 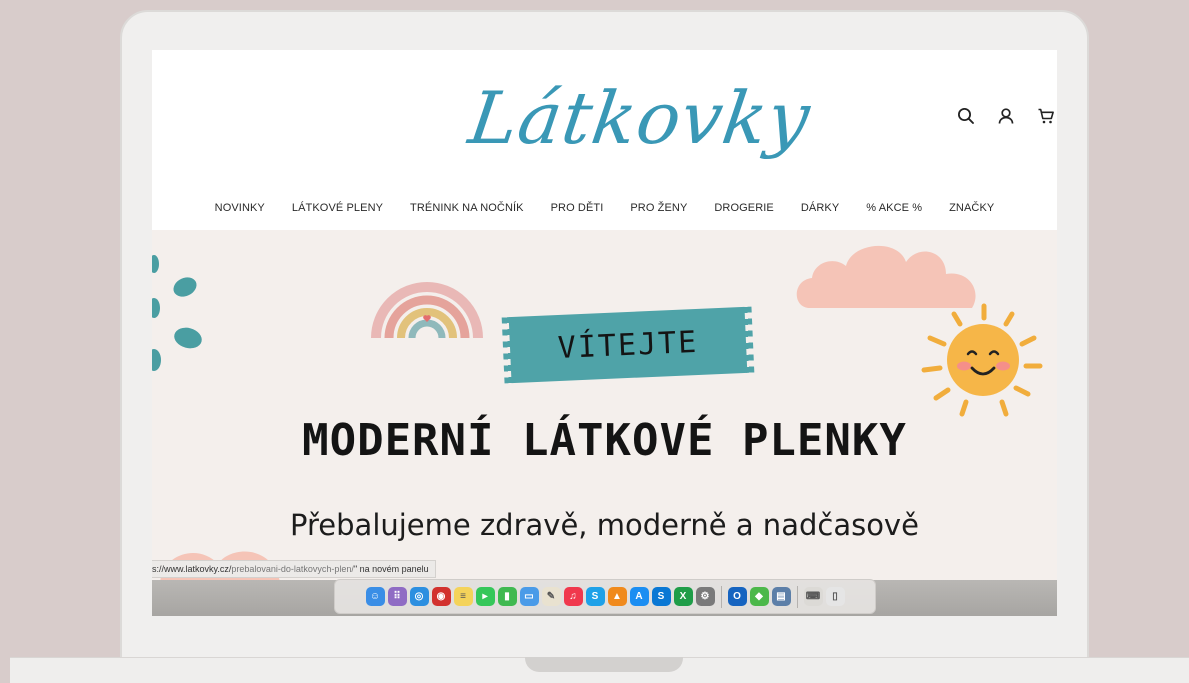 What do you see at coordinates (639, 596) in the screenshot?
I see `app-store-icon: A` at bounding box center [639, 596].